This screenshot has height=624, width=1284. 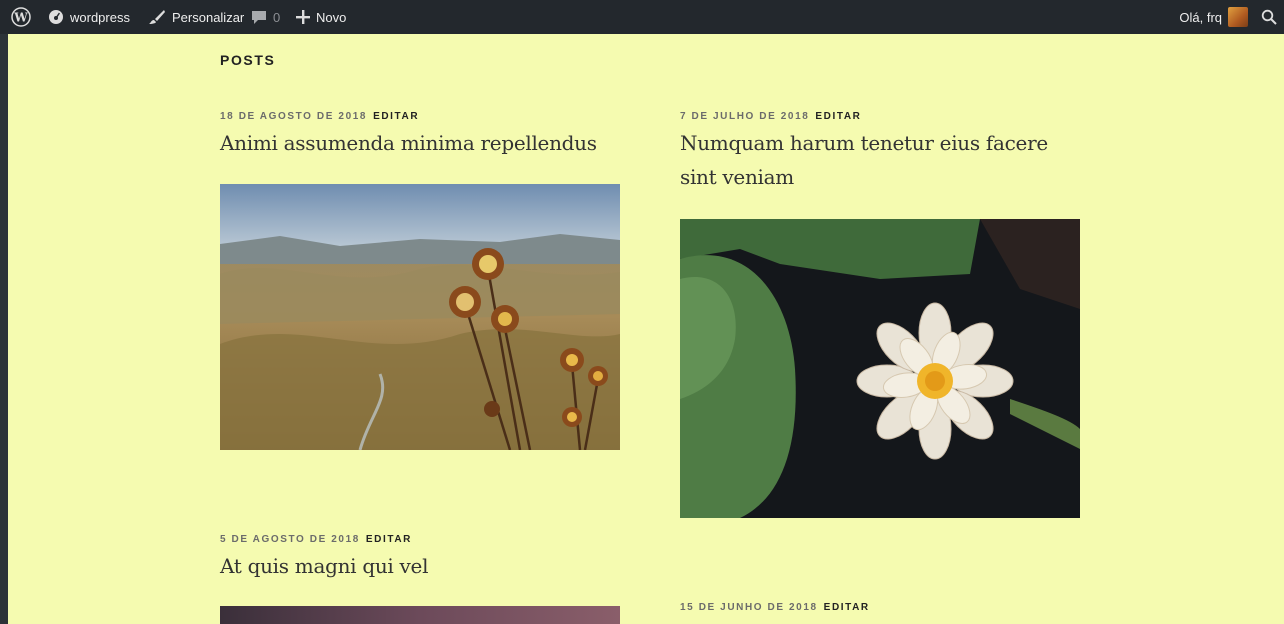 What do you see at coordinates (744, 116) in the screenshot?
I see `post-date: 7 DE JULHO DE 2018` at bounding box center [744, 116].